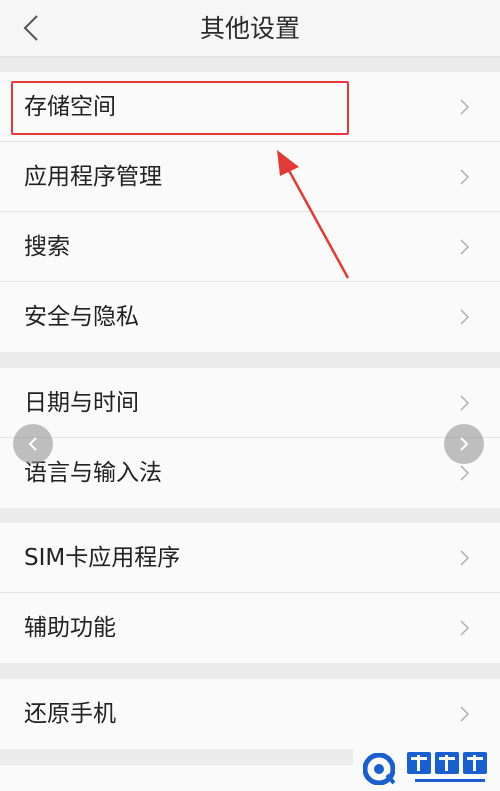 The image size is (500, 791). Describe the element at coordinates (250, 177) in the screenshot. I see `menu-item-app-management: 应用程序管理` at that location.